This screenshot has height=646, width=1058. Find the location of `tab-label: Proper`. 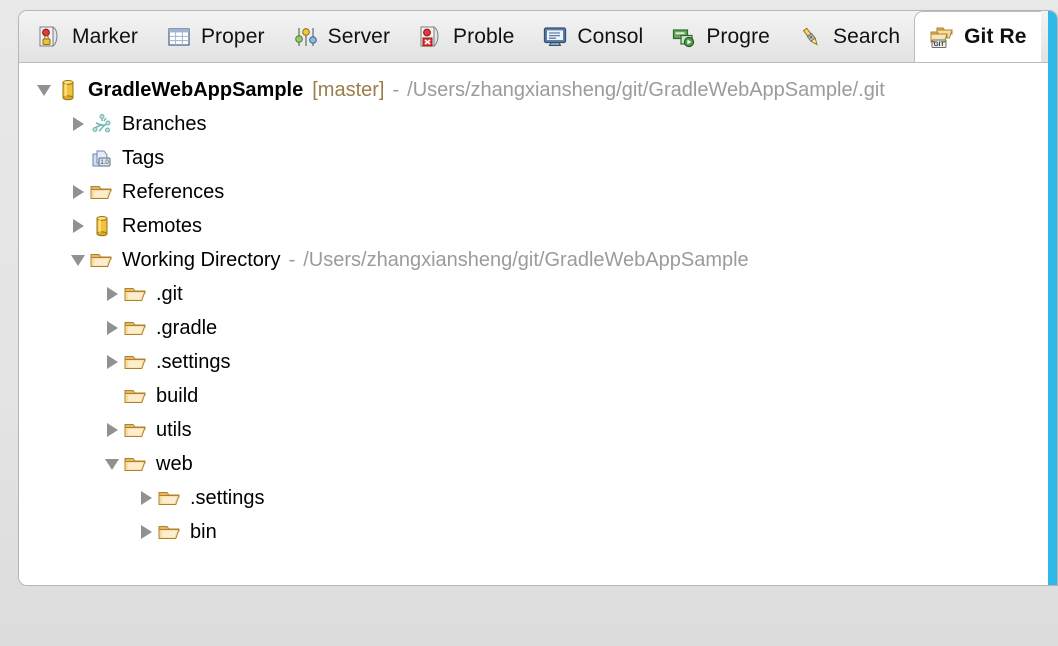

tab-label: Proper is located at coordinates (232, 36).